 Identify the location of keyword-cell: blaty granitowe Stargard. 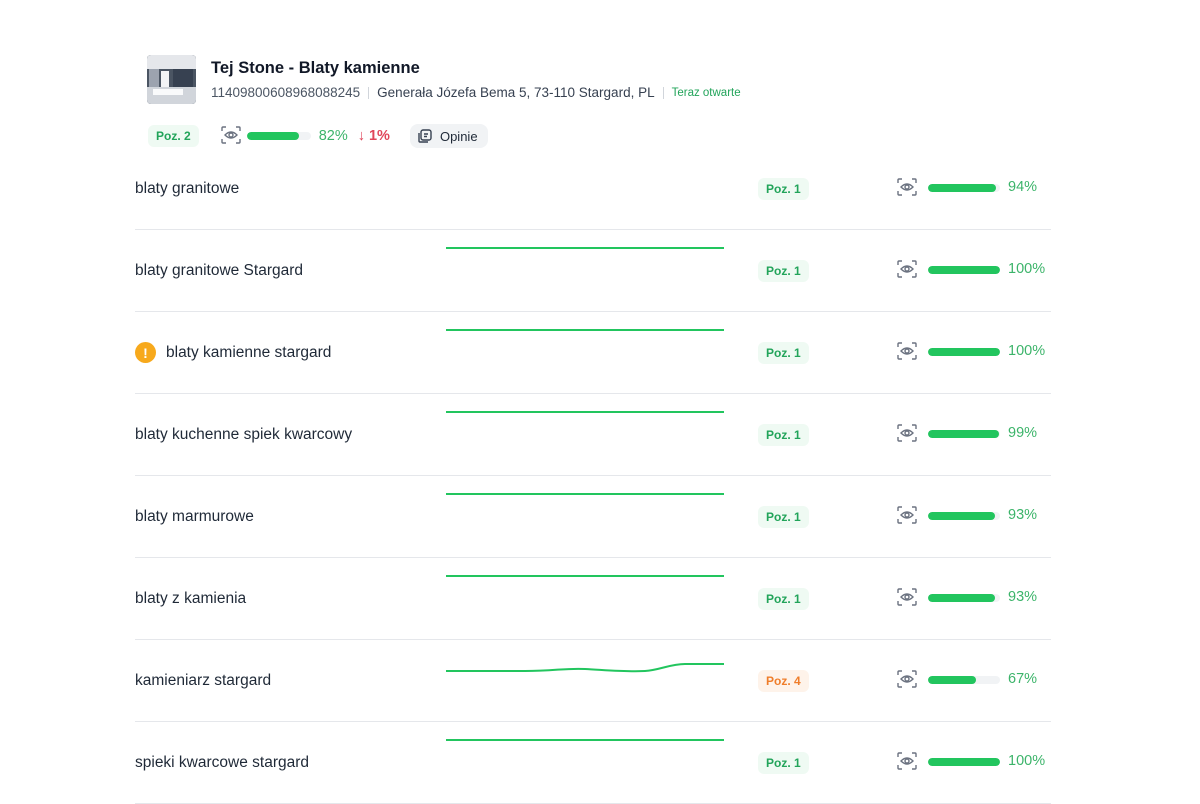
(219, 270).